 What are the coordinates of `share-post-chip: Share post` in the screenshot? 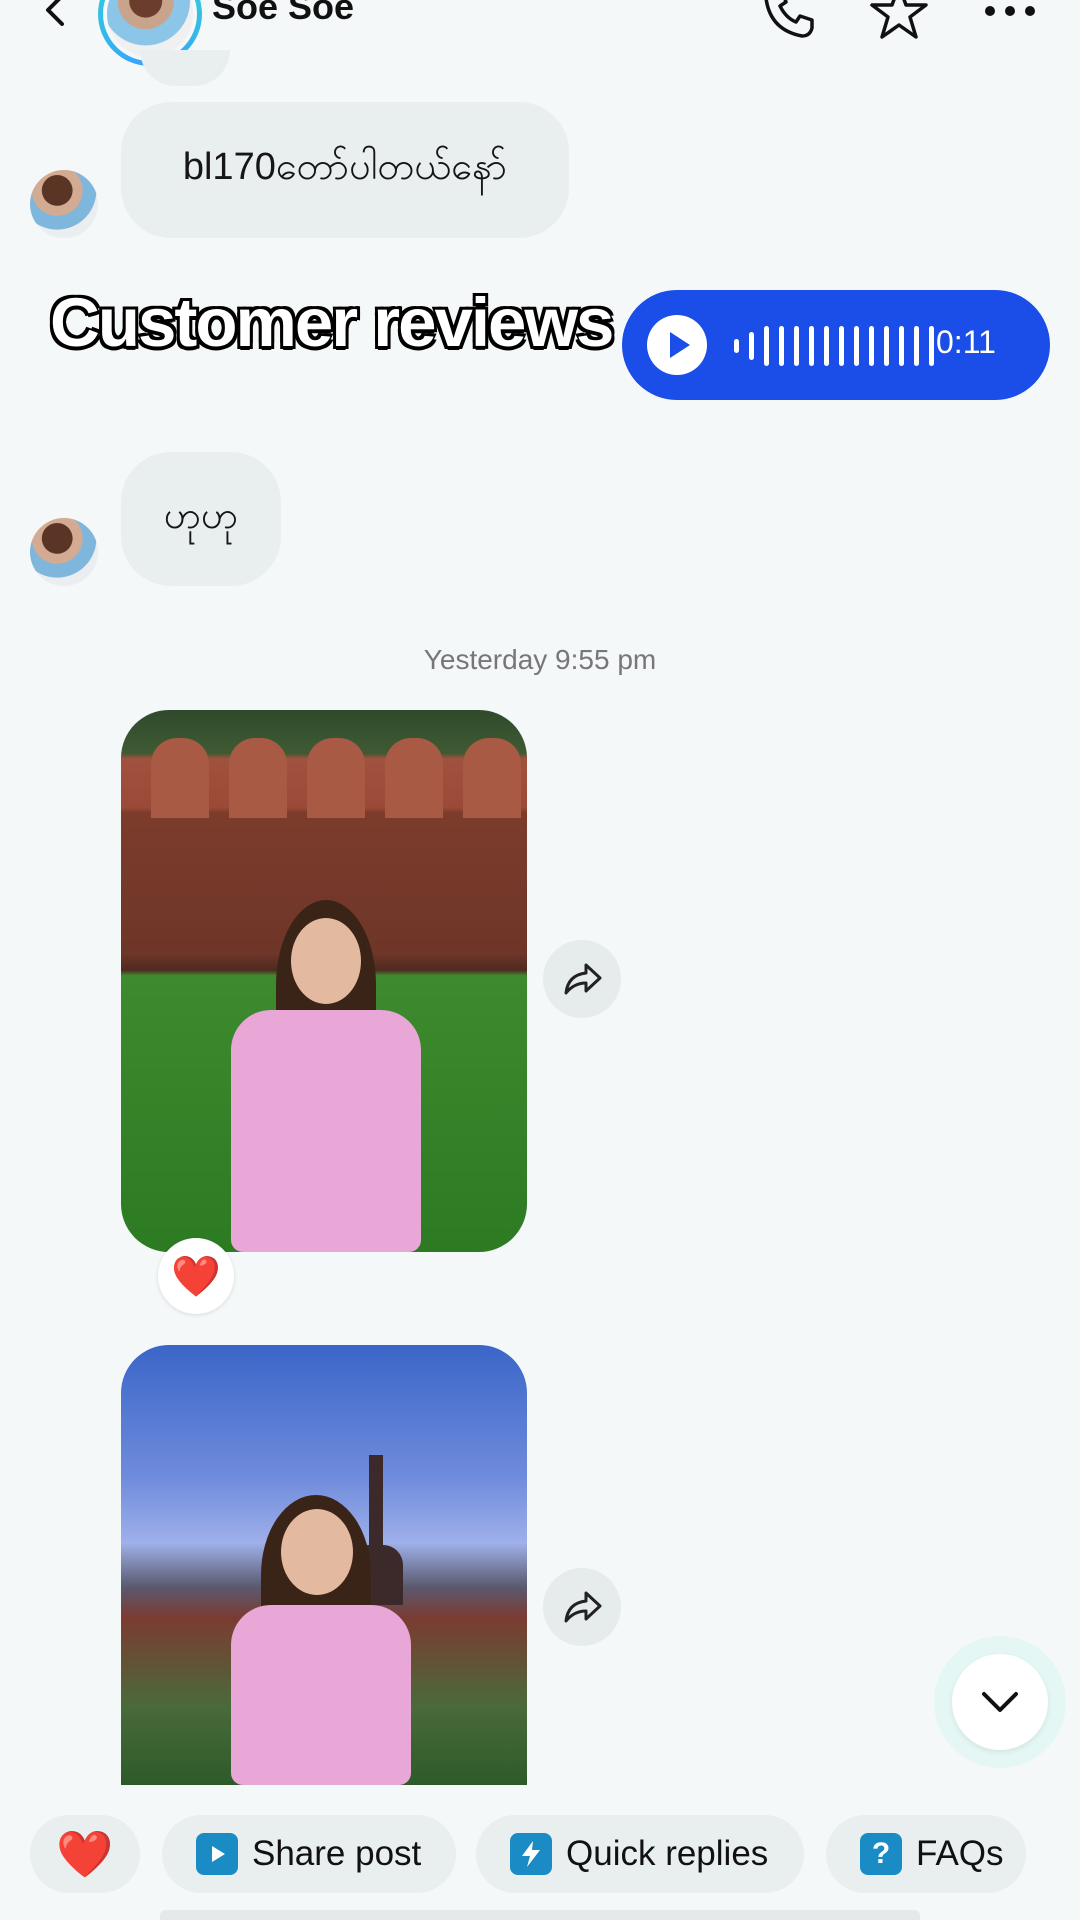 It's located at (309, 1854).